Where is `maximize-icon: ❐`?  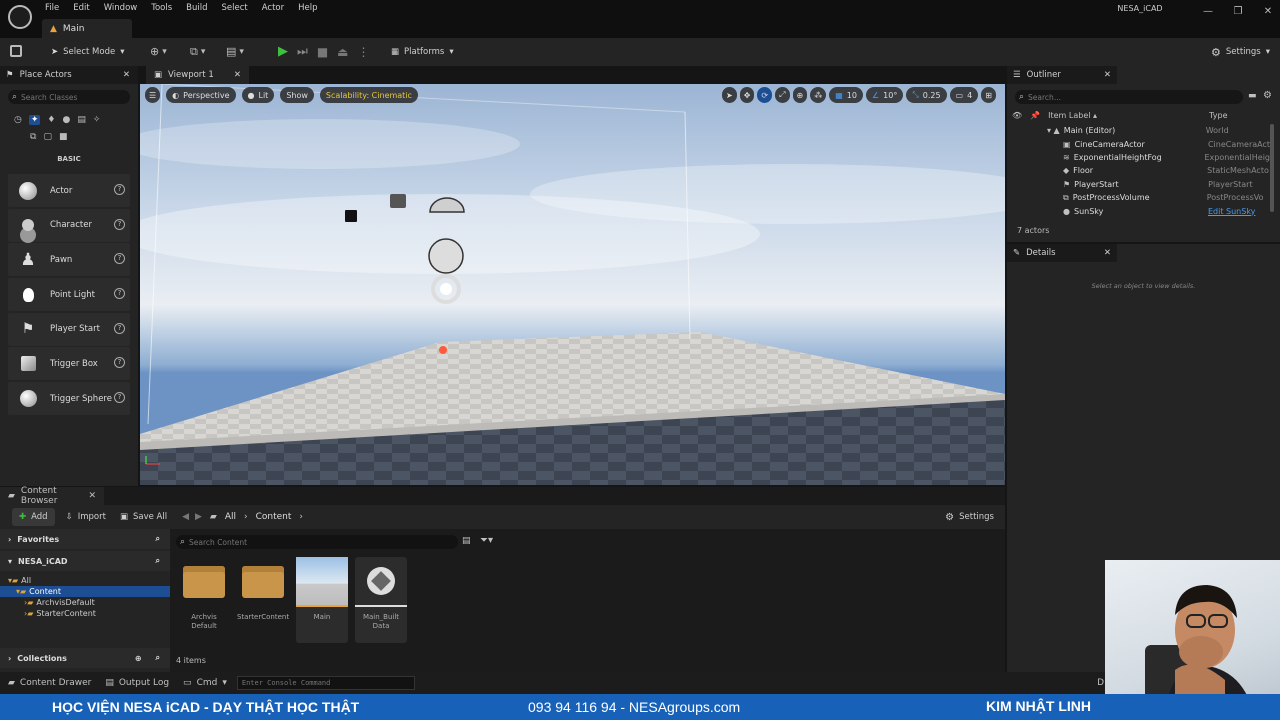 maximize-icon: ❐ is located at coordinates (1238, 11).